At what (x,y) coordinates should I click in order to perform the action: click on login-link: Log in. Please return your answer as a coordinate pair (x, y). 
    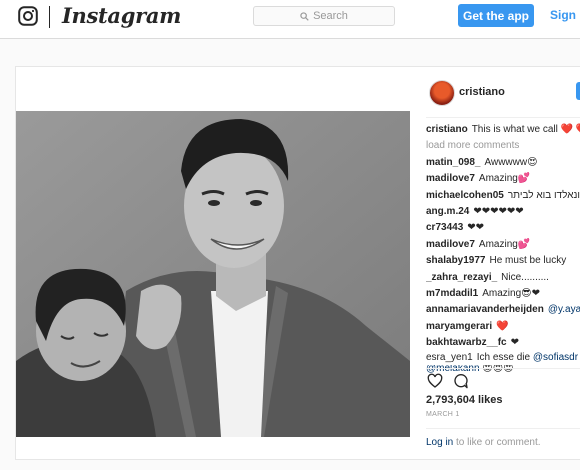
    Looking at the image, I should click on (439, 442).